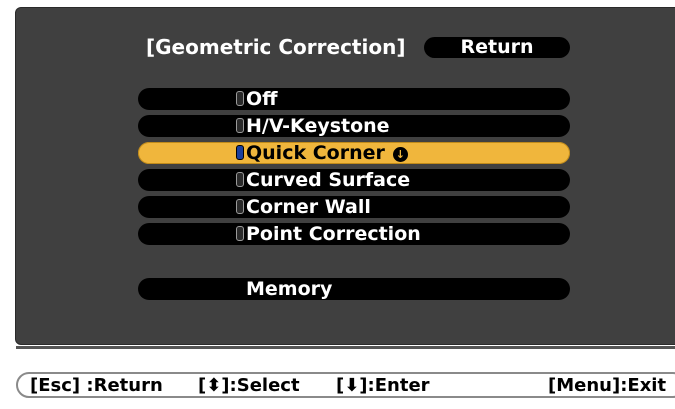 The width and height of the screenshot is (675, 409). I want to click on option-off: Off, so click(354, 99).